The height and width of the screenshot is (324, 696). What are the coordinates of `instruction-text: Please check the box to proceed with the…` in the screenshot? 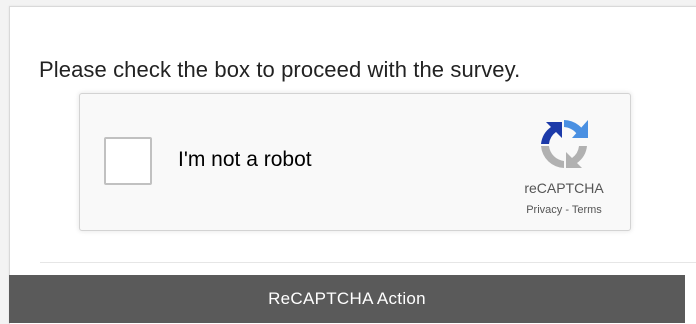 It's located at (280, 69).